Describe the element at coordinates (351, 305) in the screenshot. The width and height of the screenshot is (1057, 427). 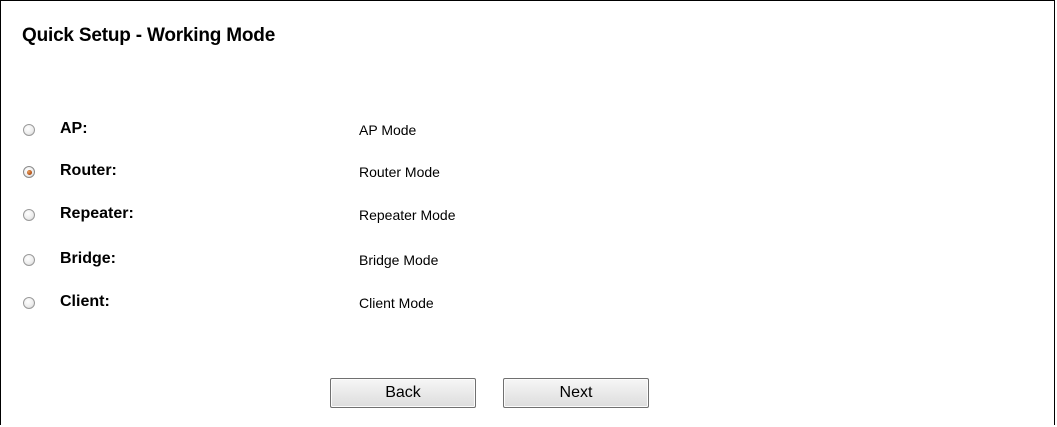
I see `mode-row-client: Client: Client Mode` at that location.